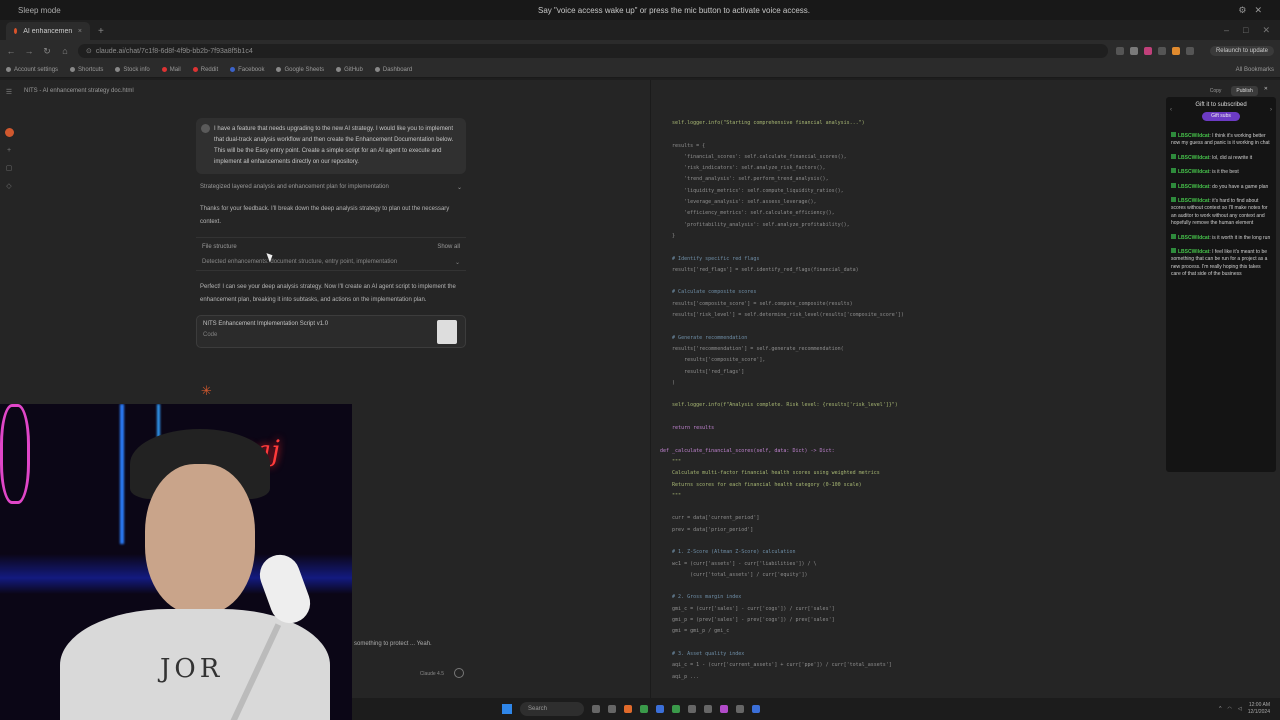  Describe the element at coordinates (247, 70) in the screenshot. I see `bookmark: Facebook` at that location.